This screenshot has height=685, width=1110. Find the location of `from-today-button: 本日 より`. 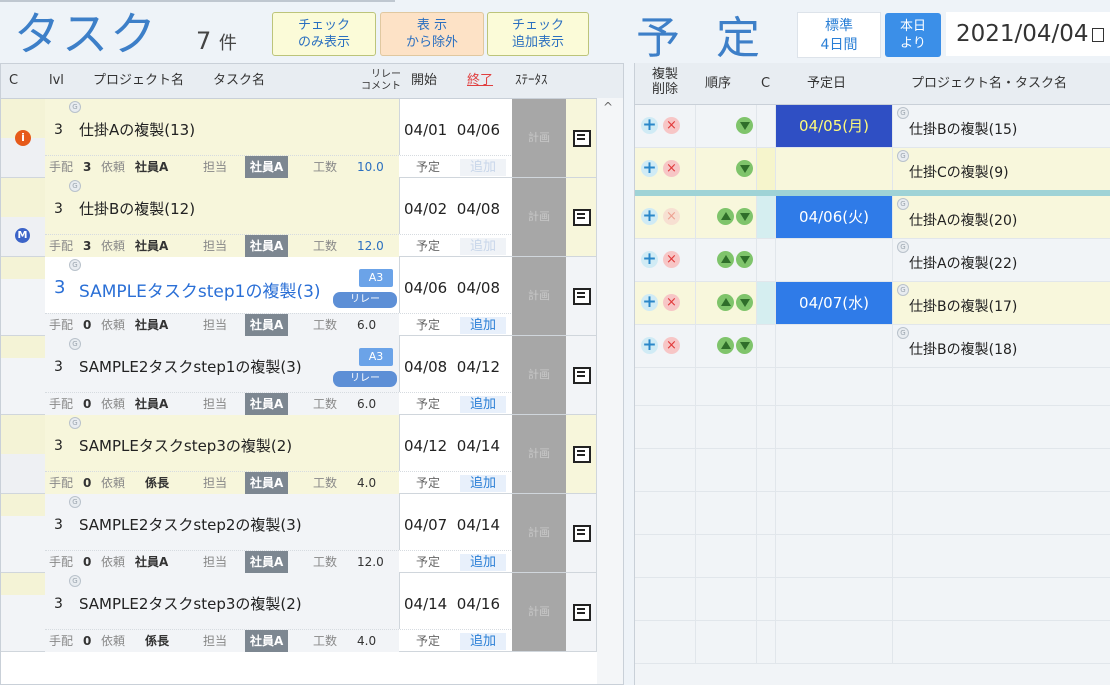

from-today-button: 本日 より is located at coordinates (913, 35).